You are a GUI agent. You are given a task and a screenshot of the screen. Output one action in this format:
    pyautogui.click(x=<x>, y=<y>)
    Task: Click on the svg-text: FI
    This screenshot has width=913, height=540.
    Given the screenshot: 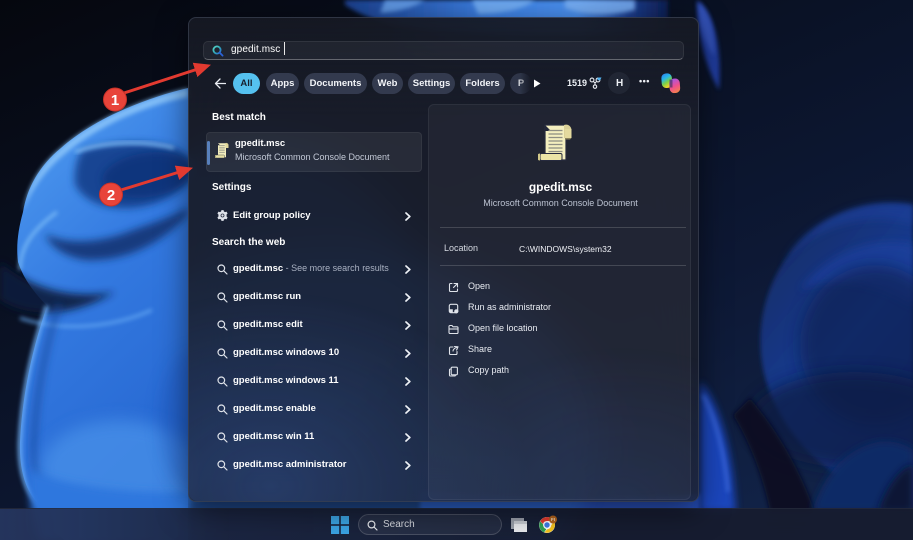 What is the action you would take?
    pyautogui.click(x=553, y=519)
    